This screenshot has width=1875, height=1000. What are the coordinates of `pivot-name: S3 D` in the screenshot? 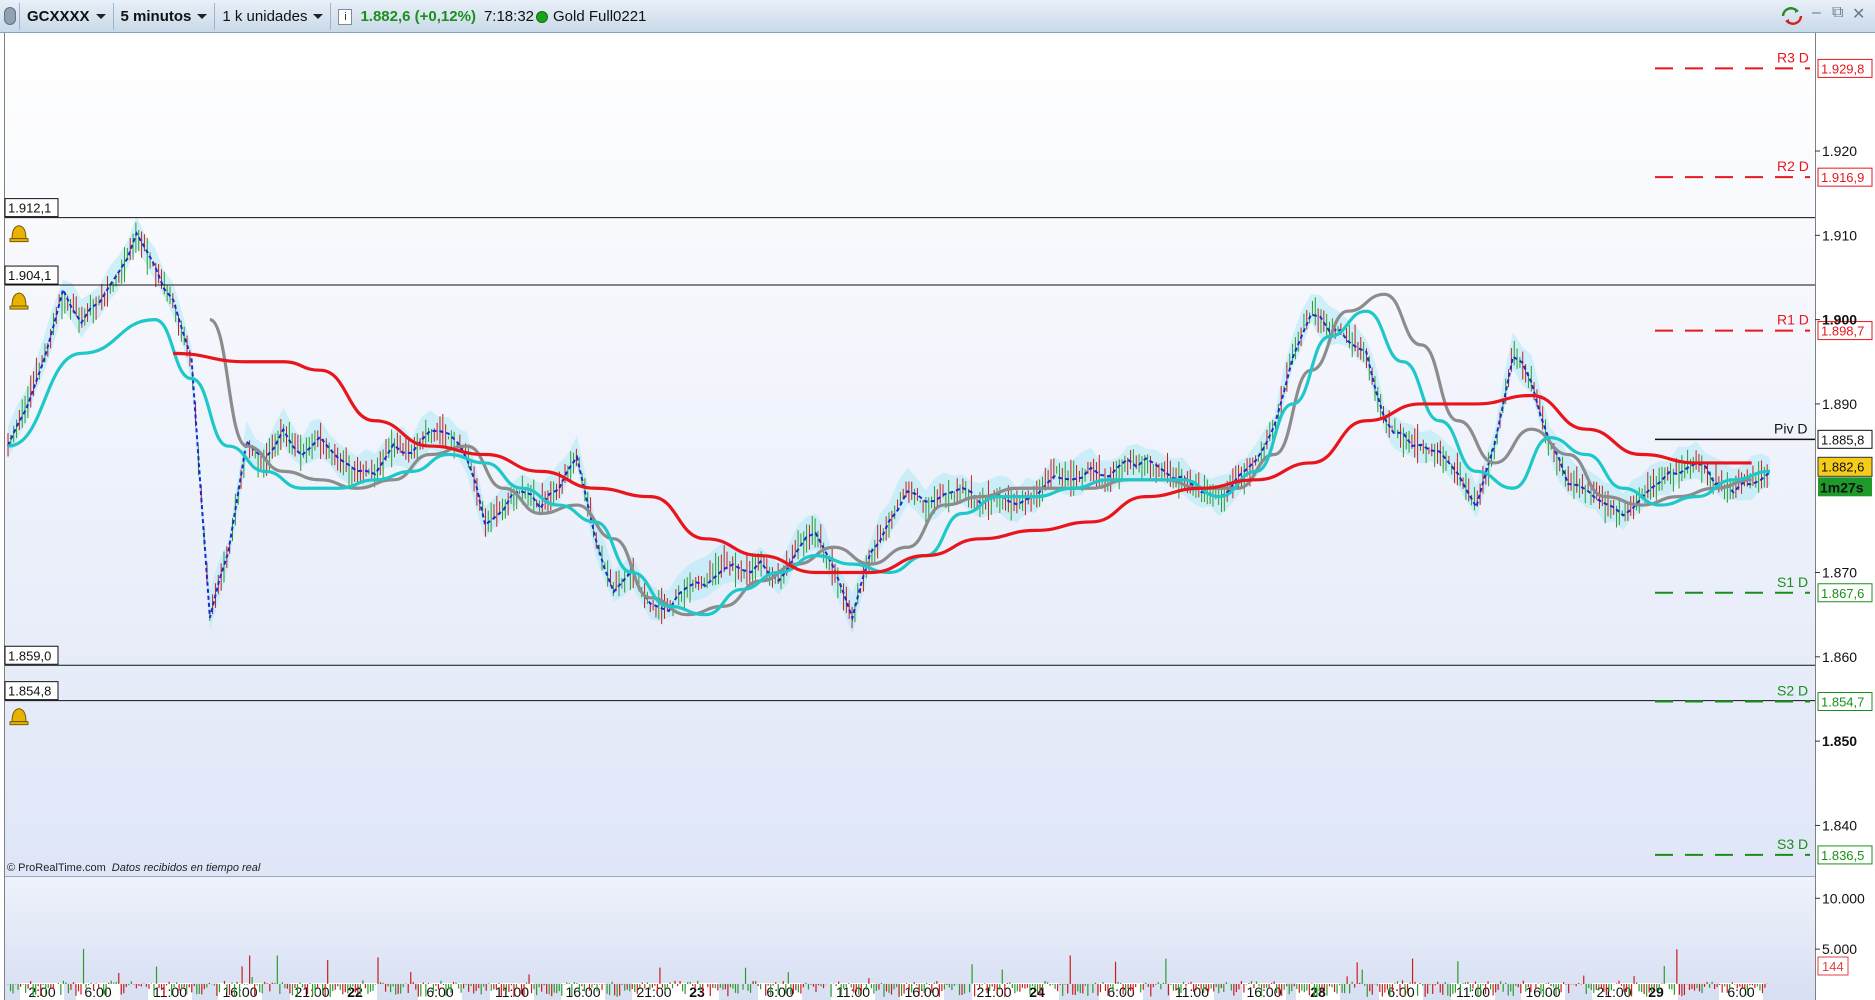 It's located at (1792, 844).